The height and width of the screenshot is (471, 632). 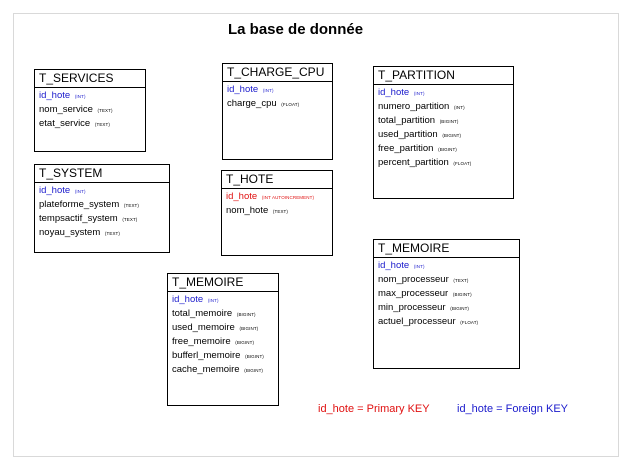 What do you see at coordinates (102, 174) in the screenshot?
I see `table-name: T_SYSTEM` at bounding box center [102, 174].